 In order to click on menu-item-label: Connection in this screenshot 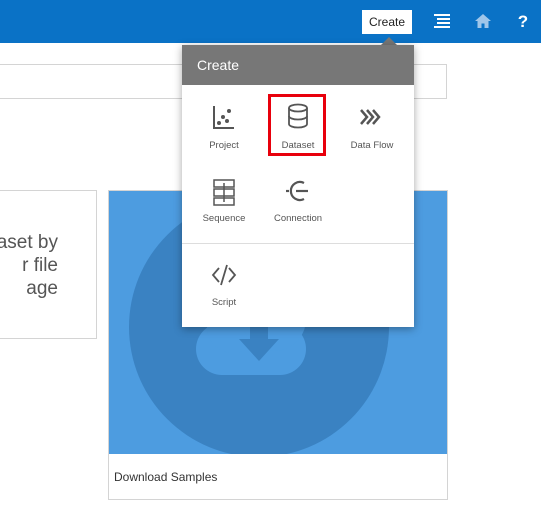, I will do `click(298, 218)`.